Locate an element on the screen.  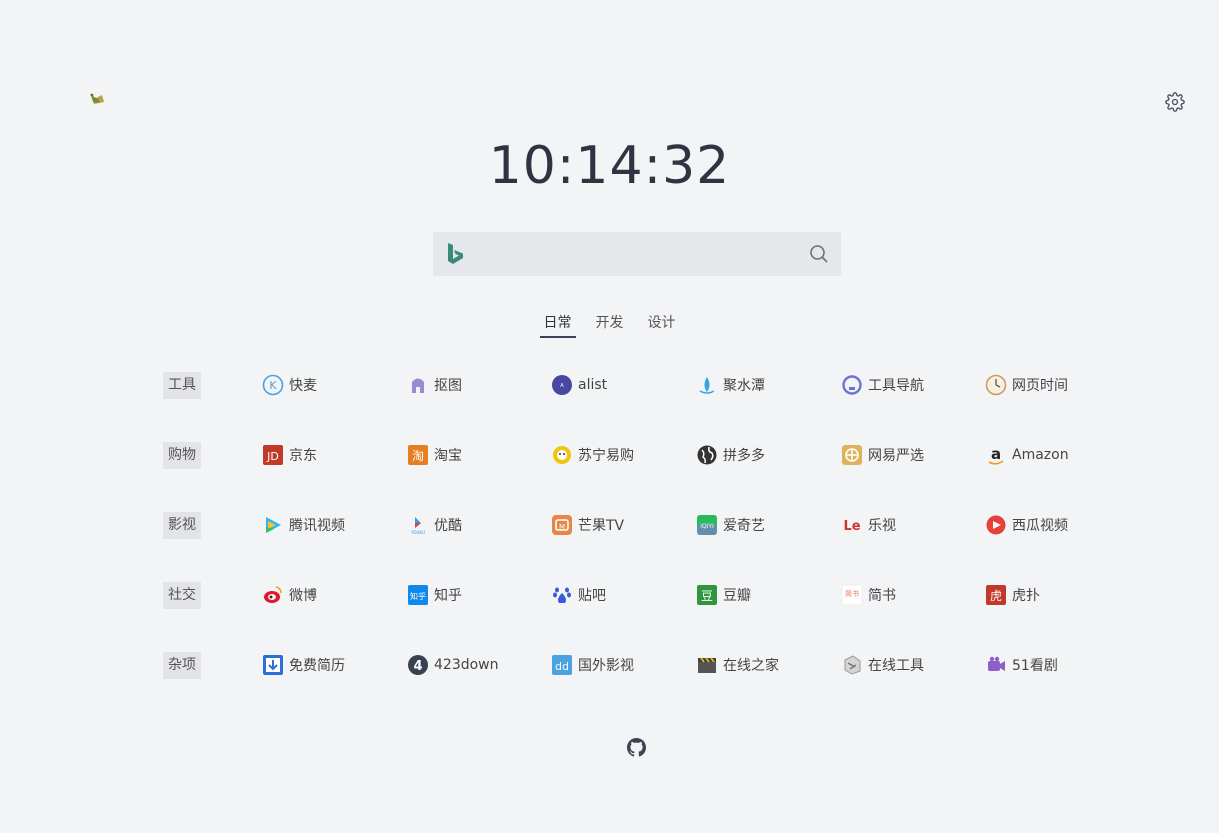
koutu-icon is located at coordinates (418, 385).